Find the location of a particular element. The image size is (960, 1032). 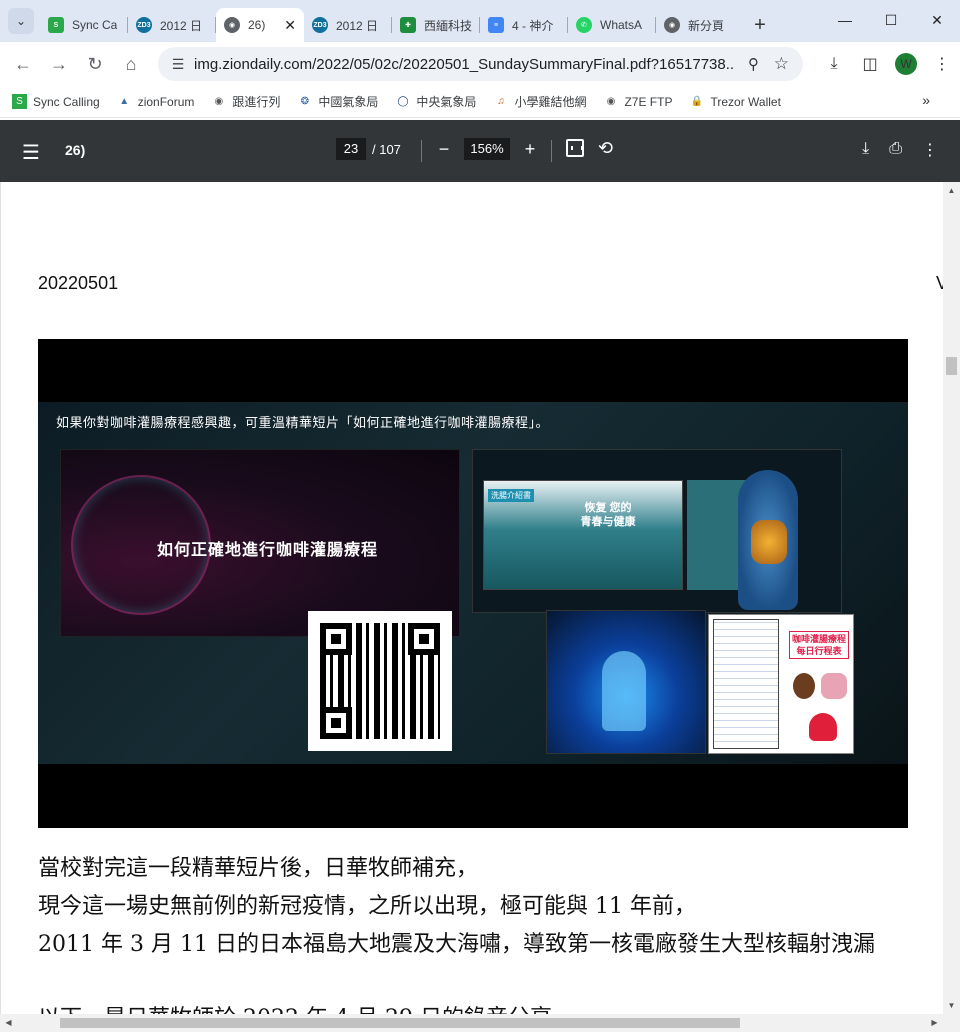

tab-doc: ≡ 4 - 神介 is located at coordinates (524, 25).